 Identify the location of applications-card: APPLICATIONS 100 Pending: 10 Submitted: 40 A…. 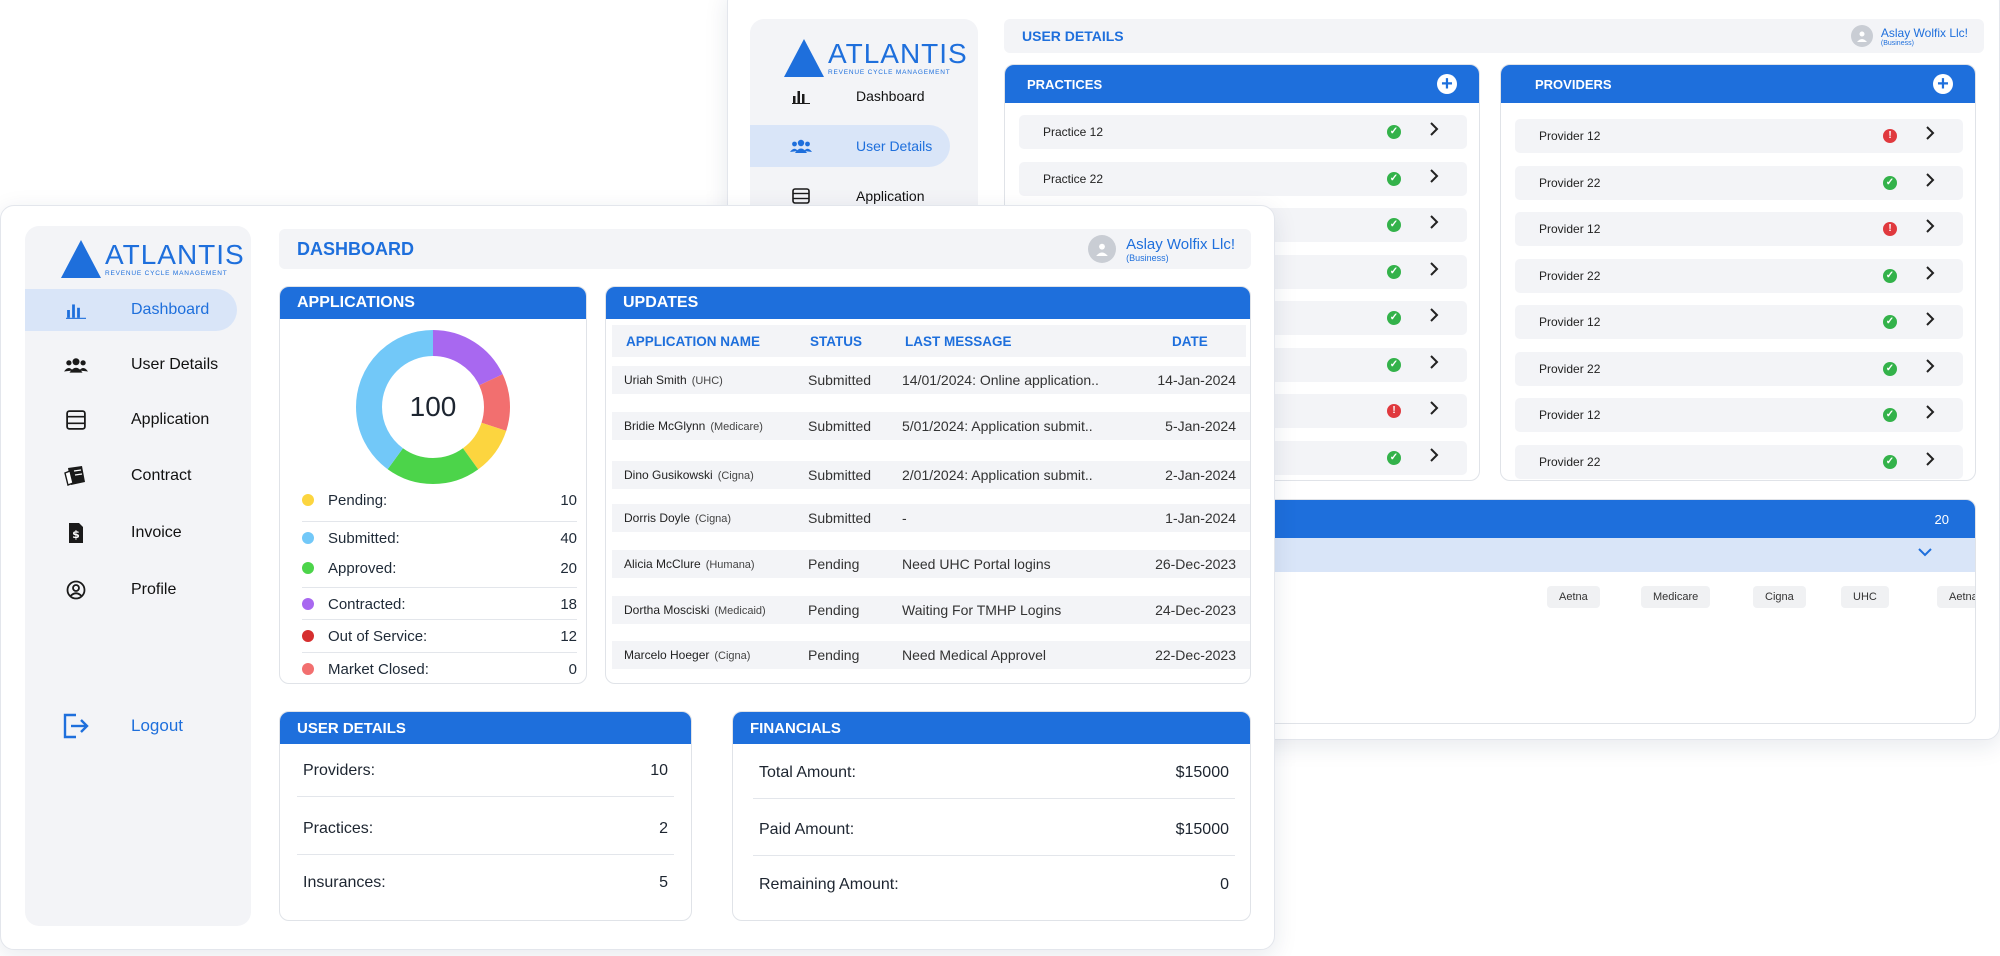
(433, 485).